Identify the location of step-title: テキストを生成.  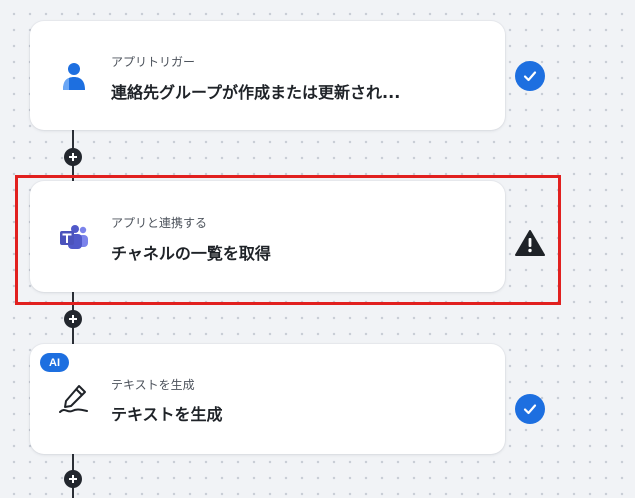
(167, 414).